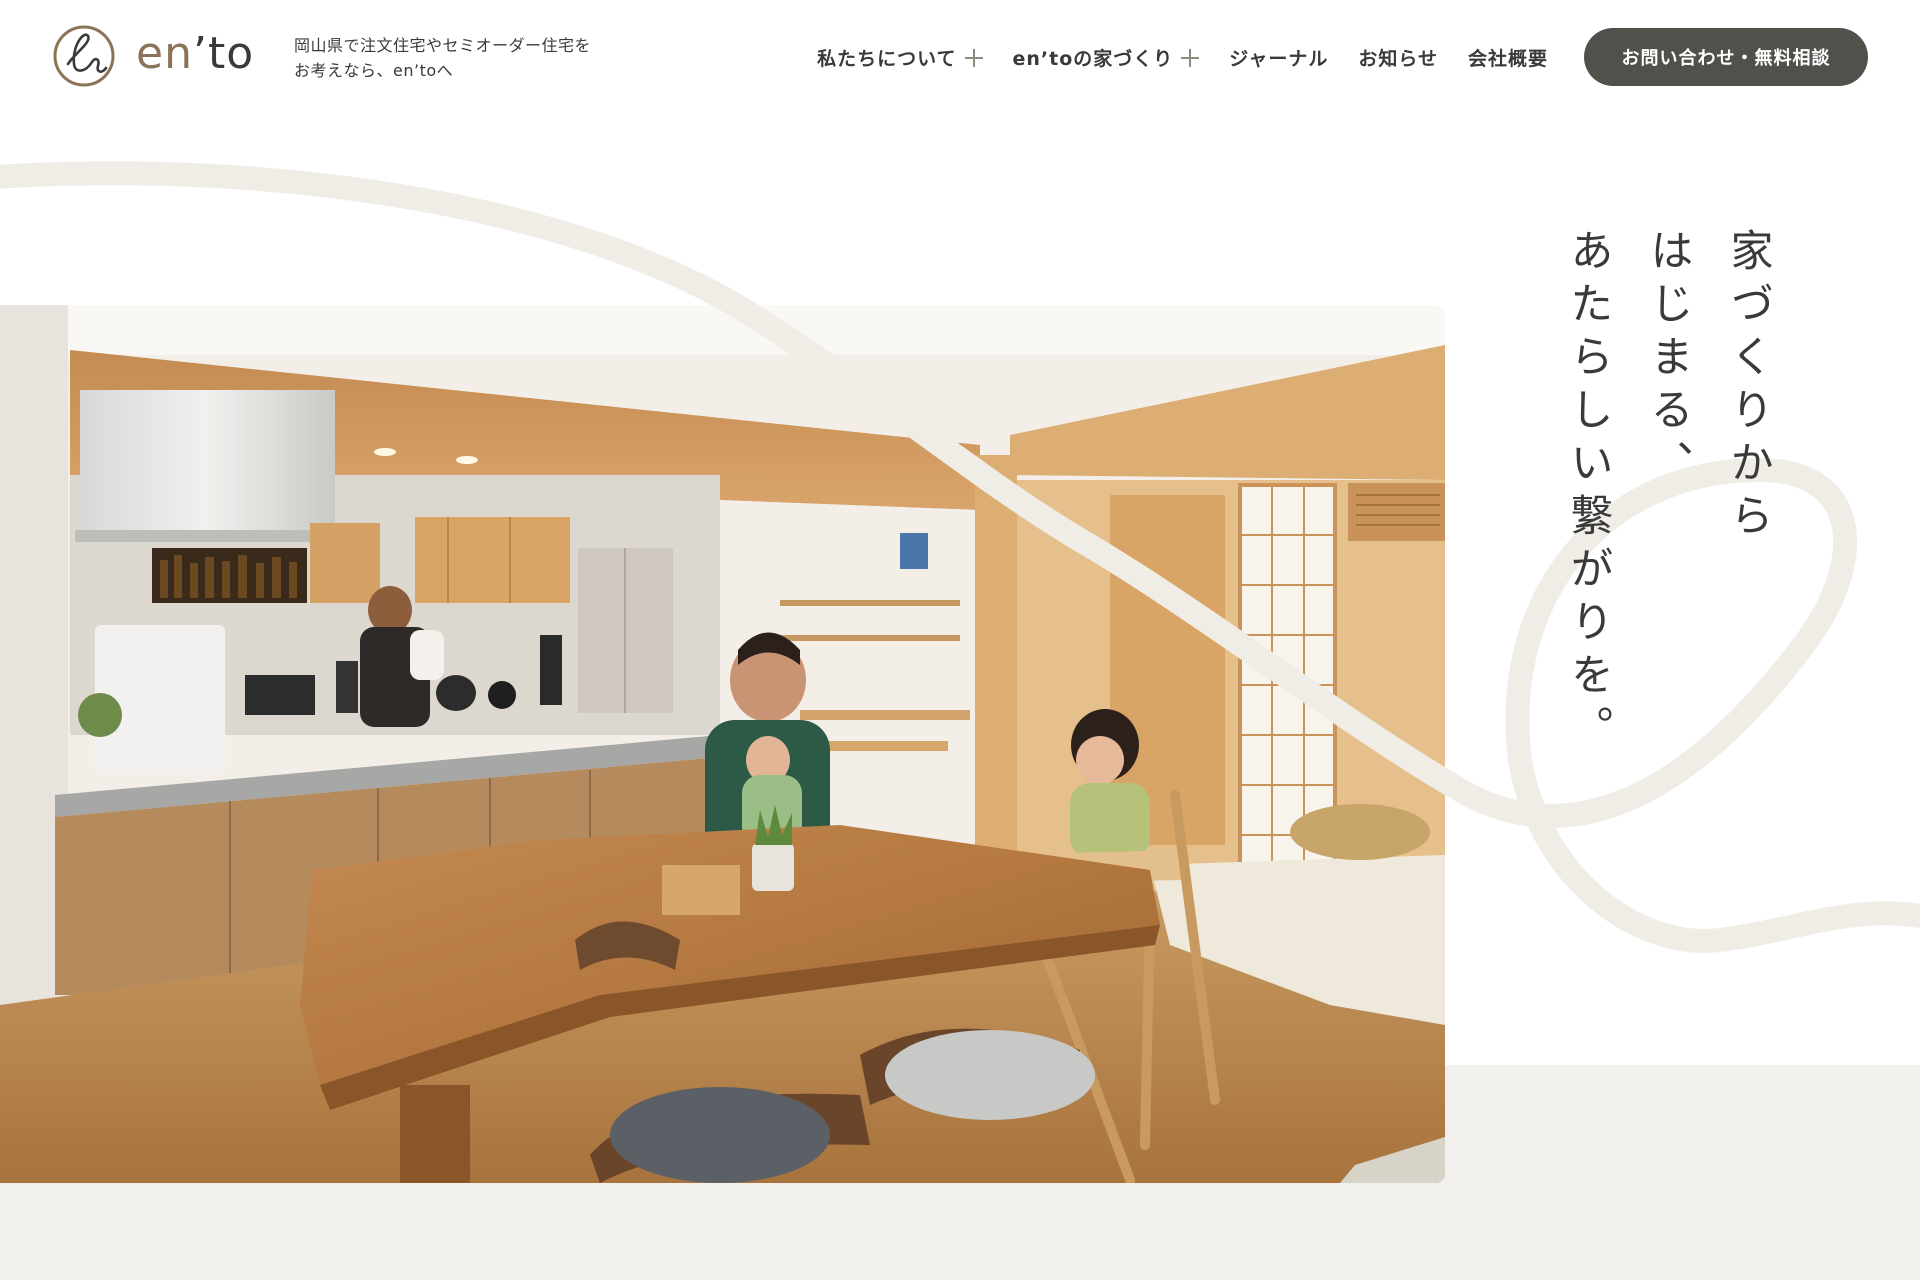  I want to click on nav-item-journal: ジャーナル, so click(1278, 57).